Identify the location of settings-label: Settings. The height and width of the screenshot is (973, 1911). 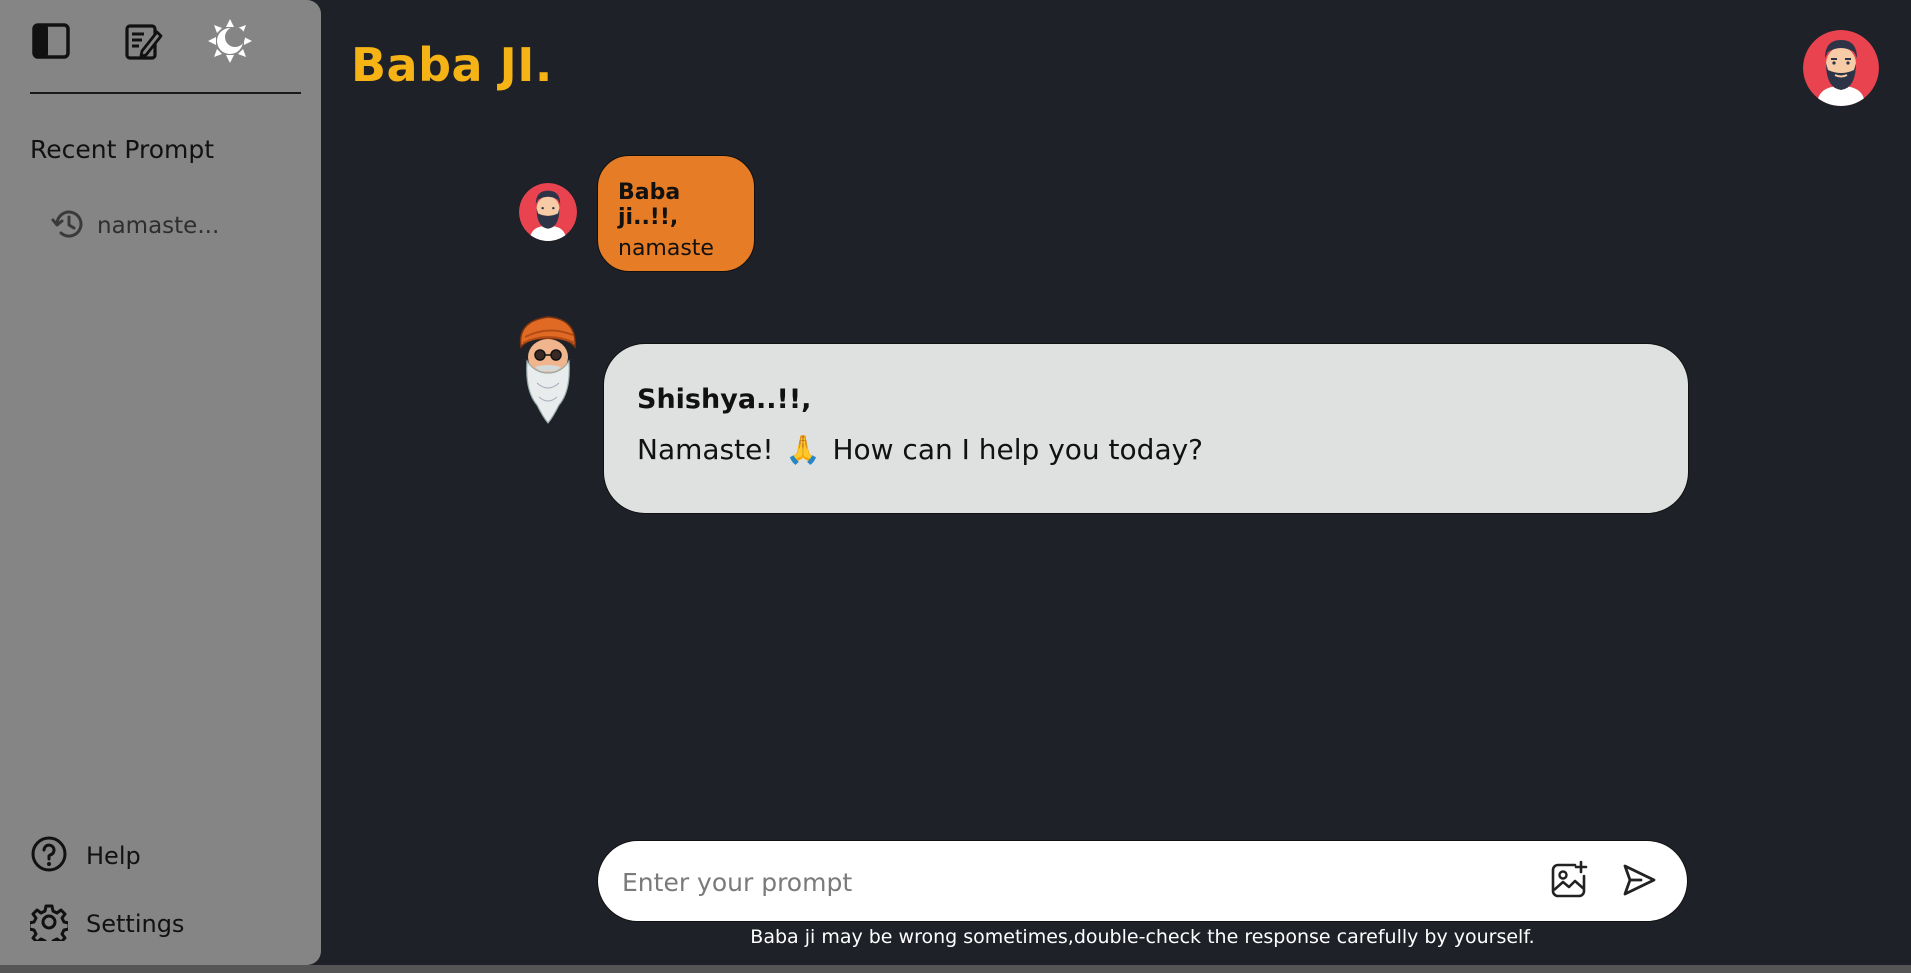
(135, 924).